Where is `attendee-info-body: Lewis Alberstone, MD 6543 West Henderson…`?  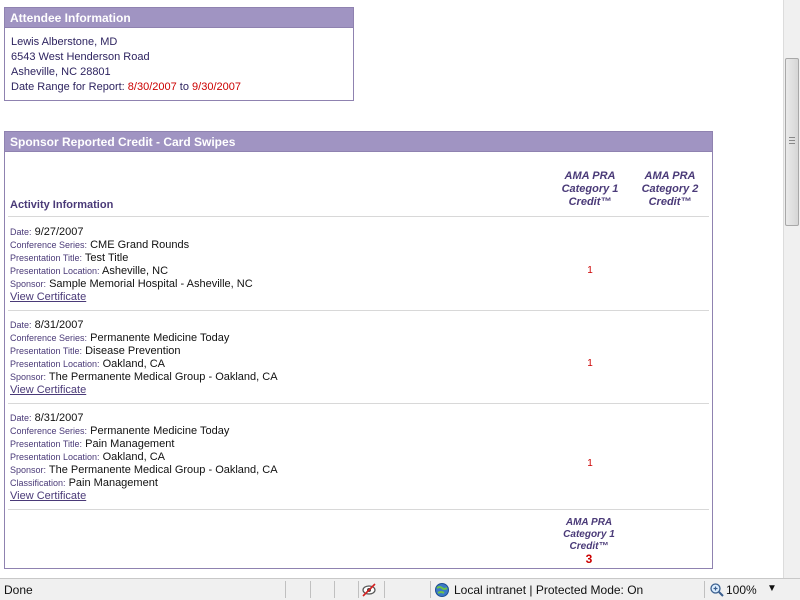 attendee-info-body: Lewis Alberstone, MD 6543 West Henderson… is located at coordinates (179, 61).